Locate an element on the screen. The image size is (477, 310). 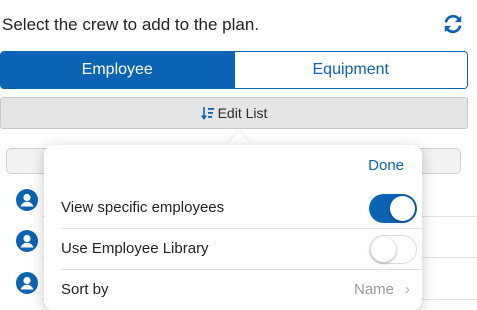
done-button: Done is located at coordinates (386, 165).